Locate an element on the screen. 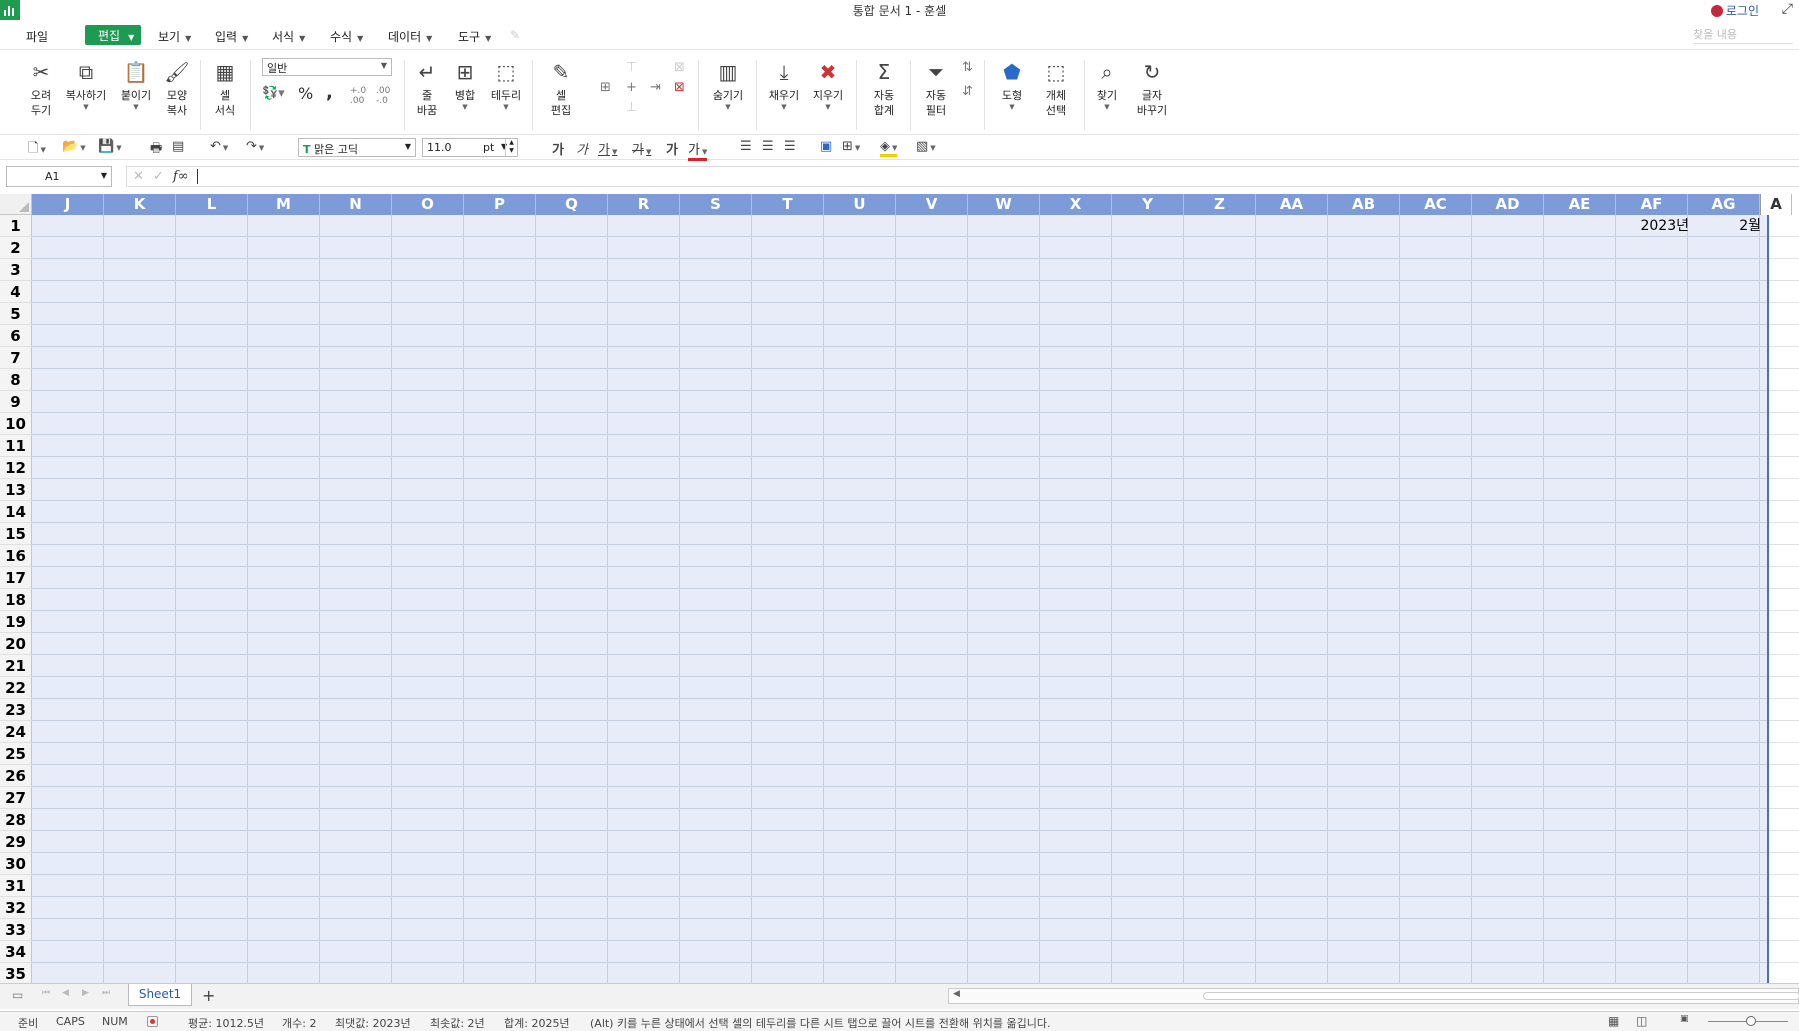 This screenshot has height=1031, width=1799. column-header-P: P is located at coordinates (500, 204).